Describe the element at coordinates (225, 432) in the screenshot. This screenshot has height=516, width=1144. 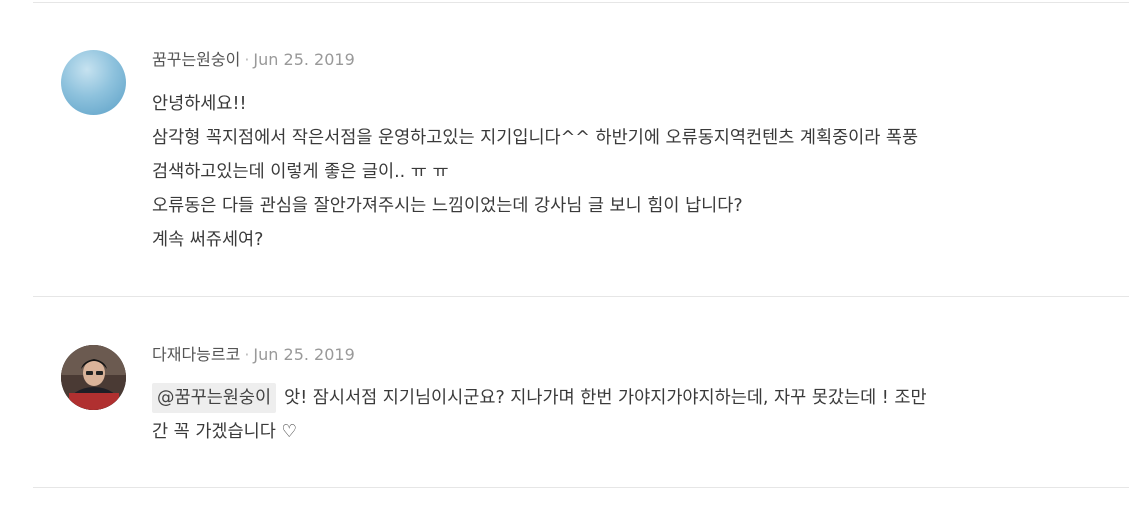
I see `comment-text-line: 간 꼭 가겠습니다 ♡` at that location.